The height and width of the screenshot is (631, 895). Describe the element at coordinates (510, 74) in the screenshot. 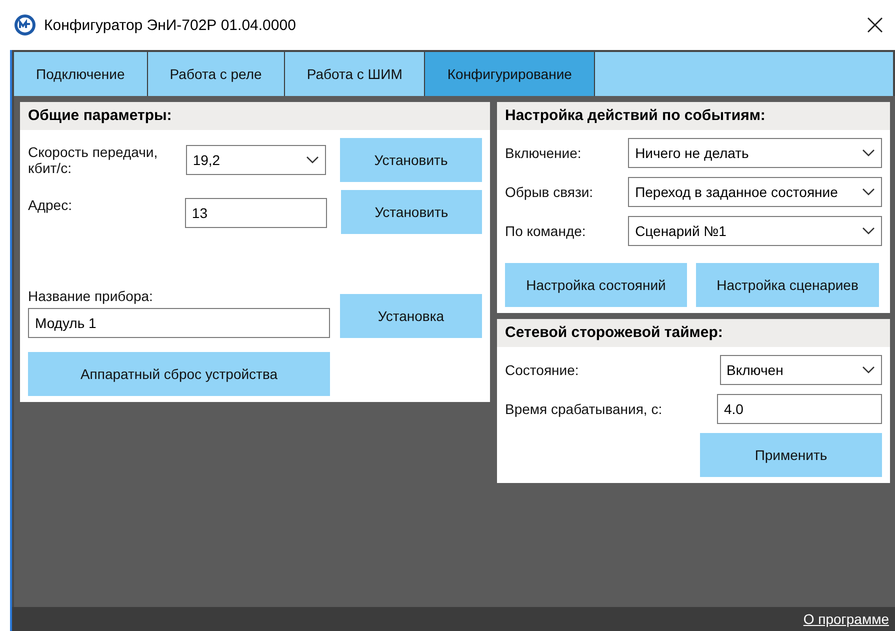

I see `tab: Конфигурирование` at that location.